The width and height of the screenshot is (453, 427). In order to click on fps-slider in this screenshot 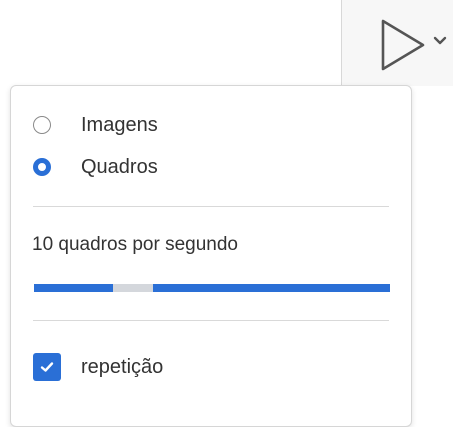, I will do `click(212, 288)`.